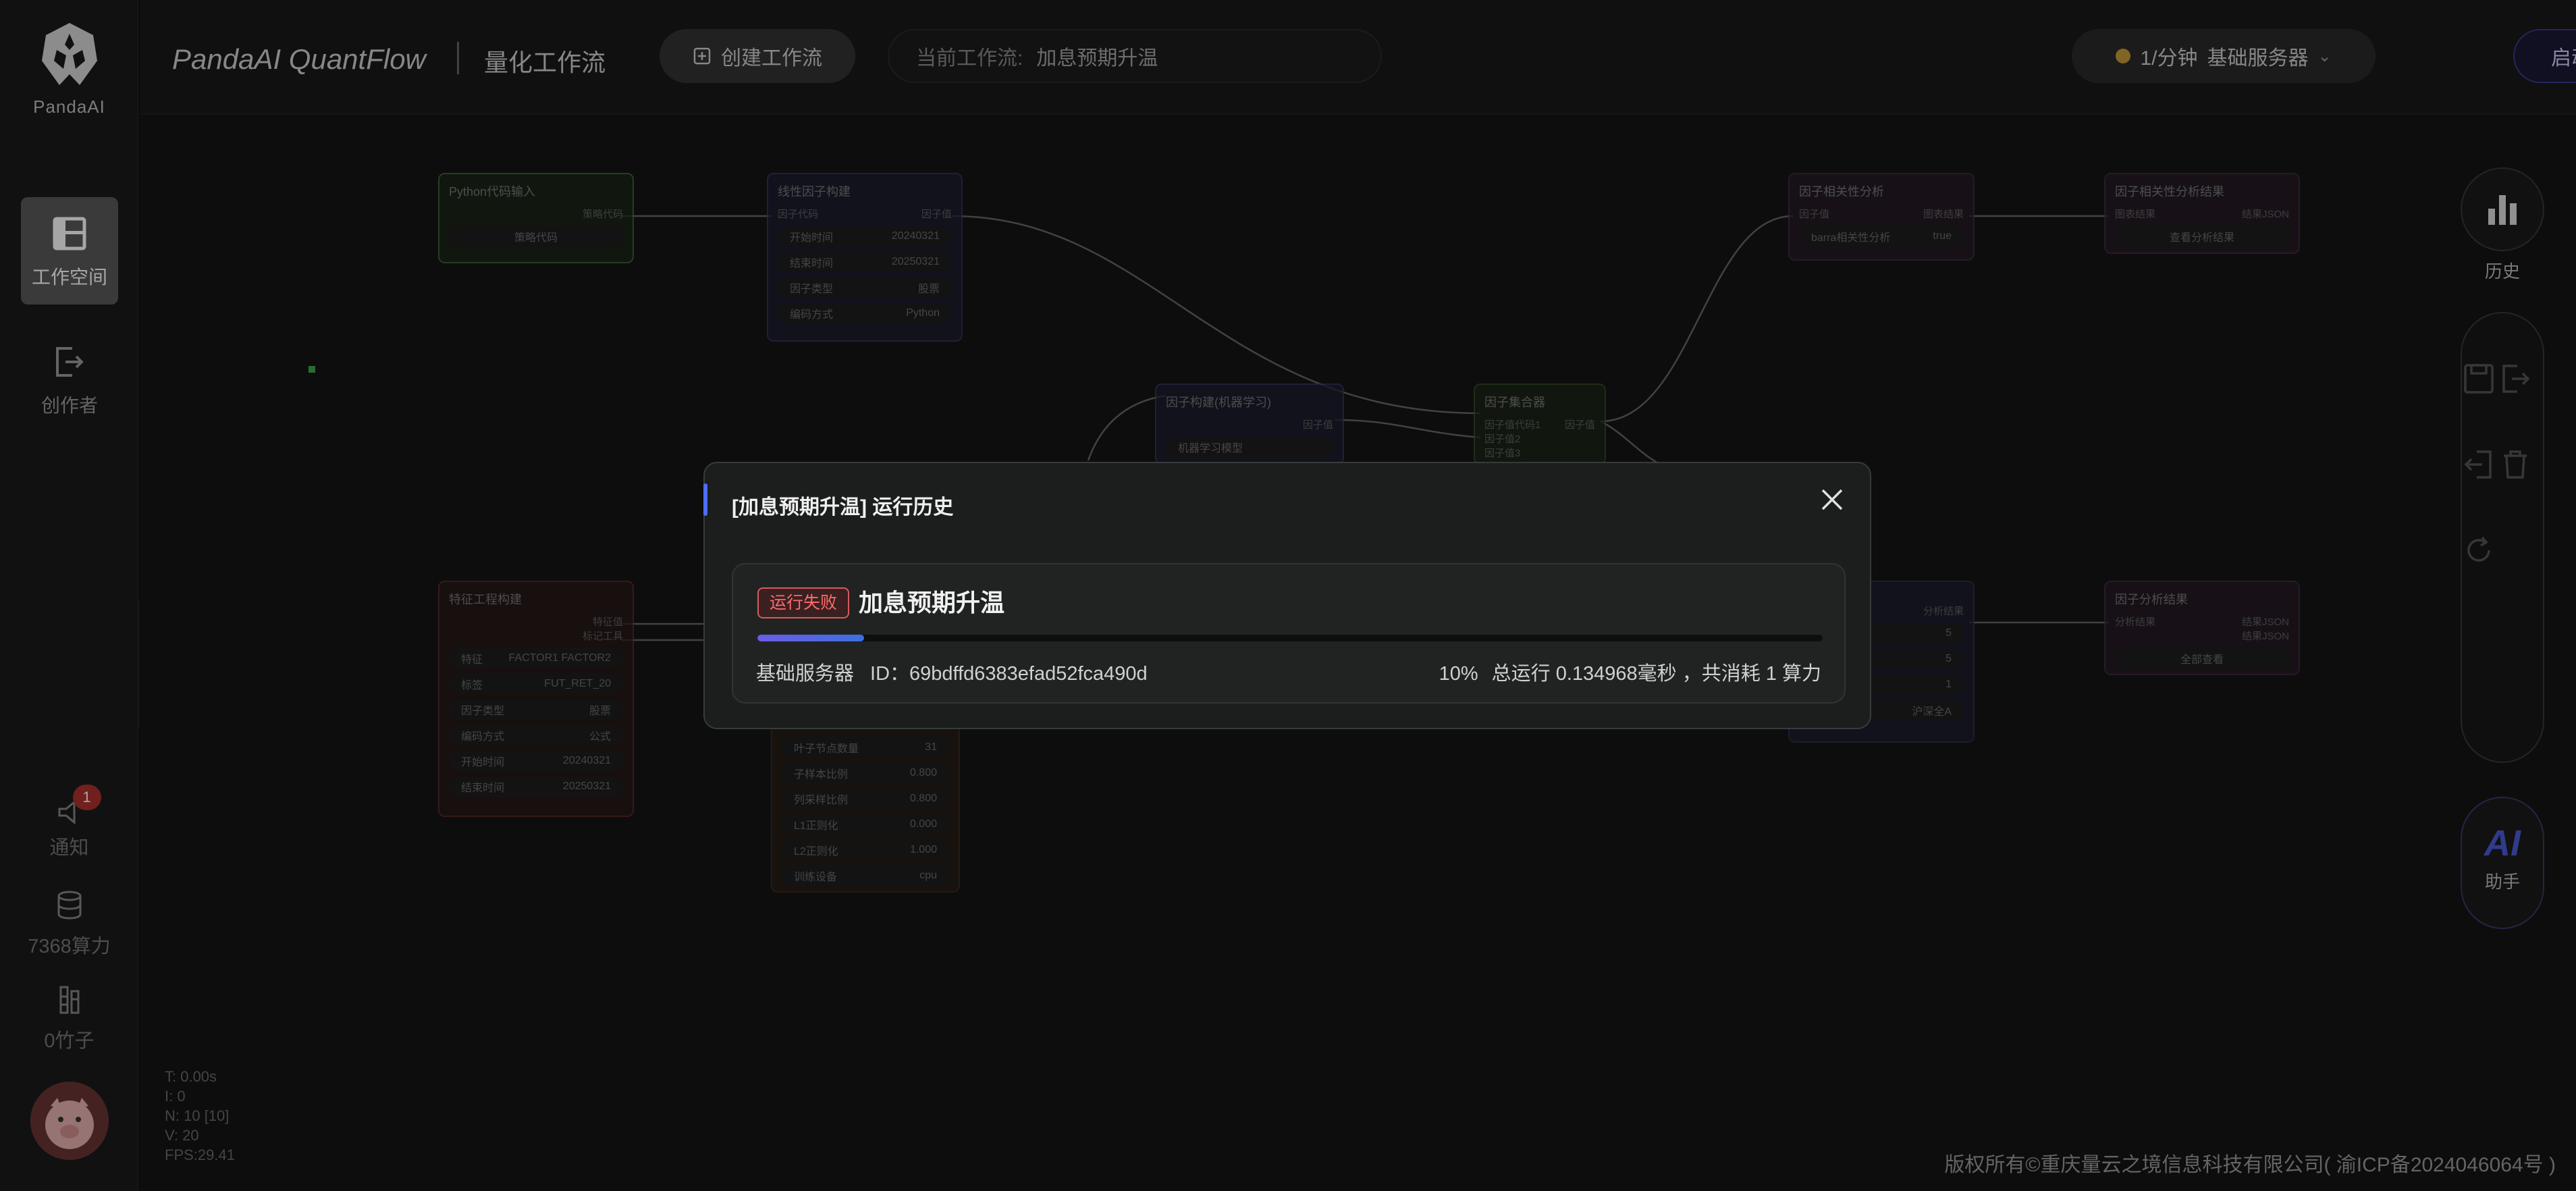  I want to click on run-stats: 10% 总运行 0.134968毫秒 ，共消耗 1 算力, so click(1630, 672).